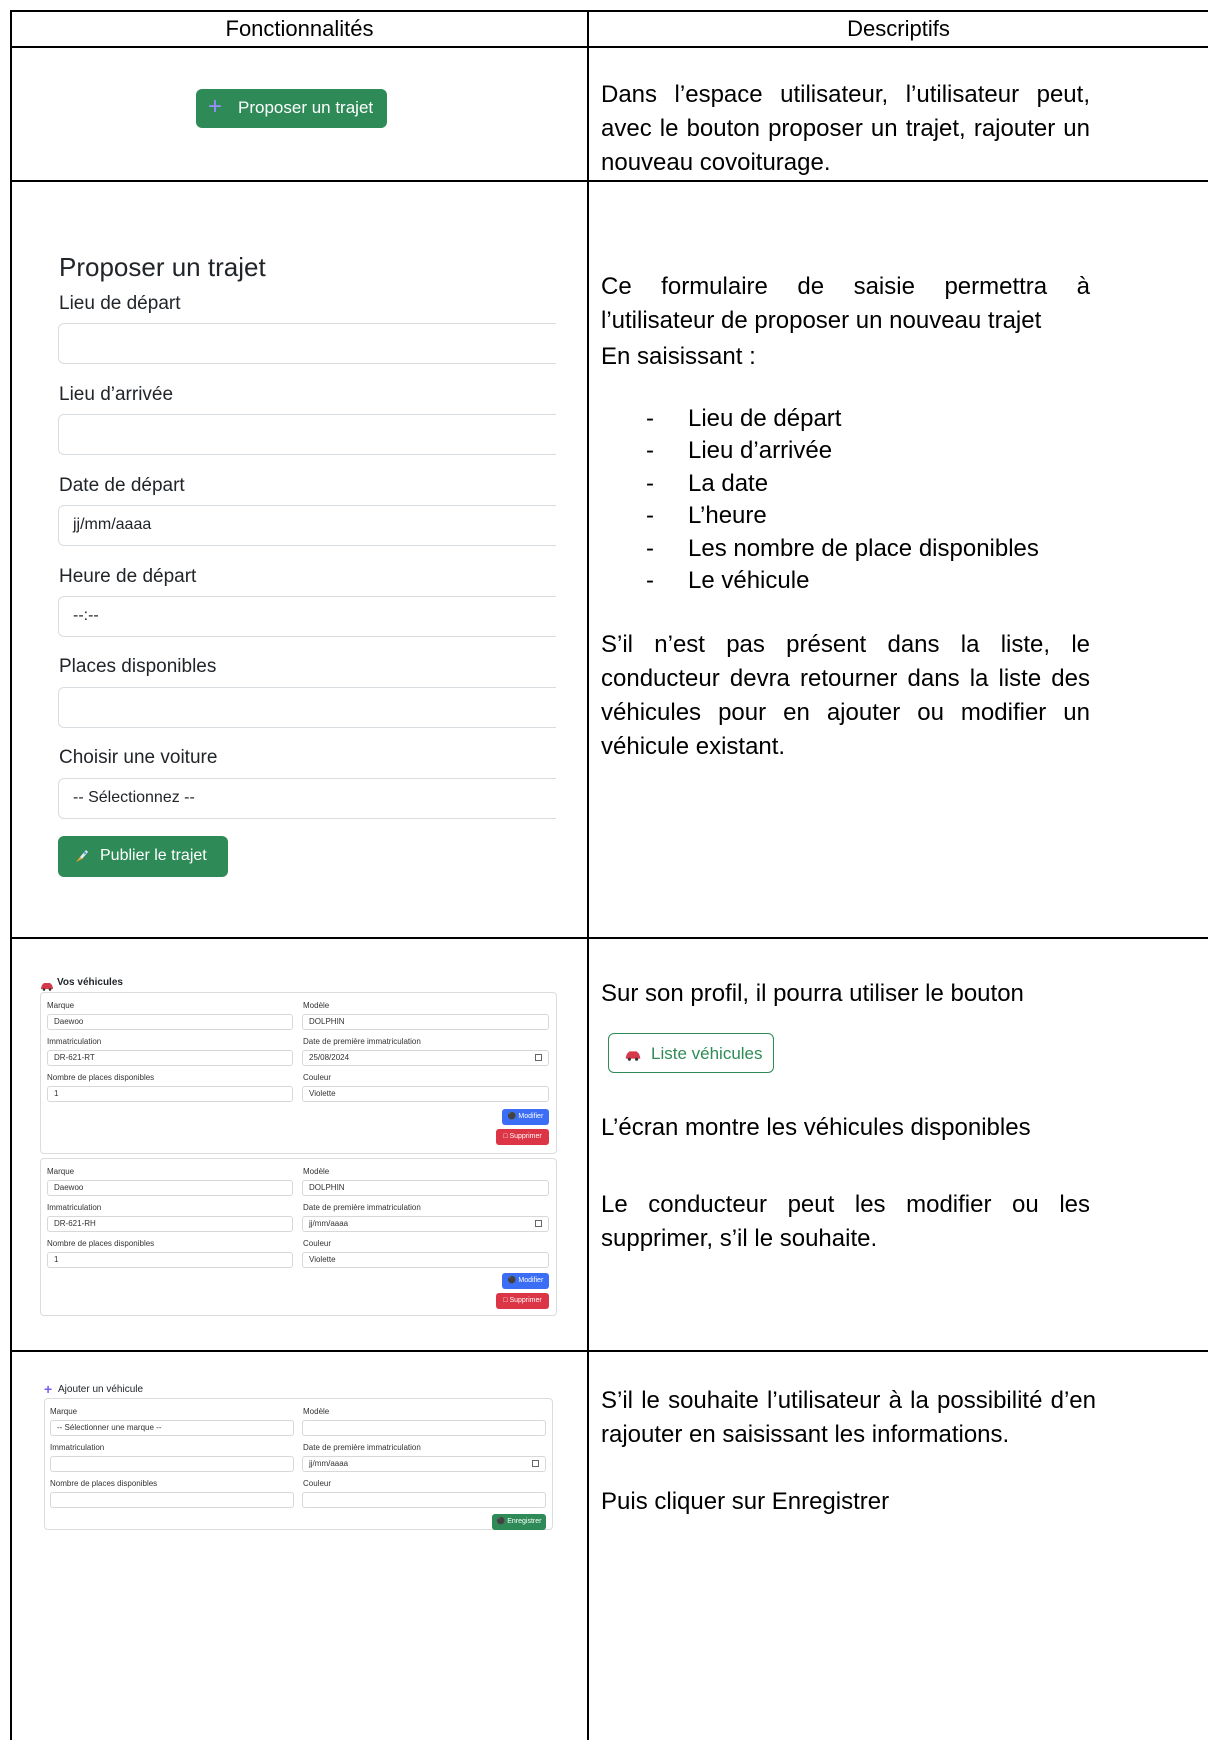  I want to click on save-button-label: Enregistrer, so click(524, 1521).